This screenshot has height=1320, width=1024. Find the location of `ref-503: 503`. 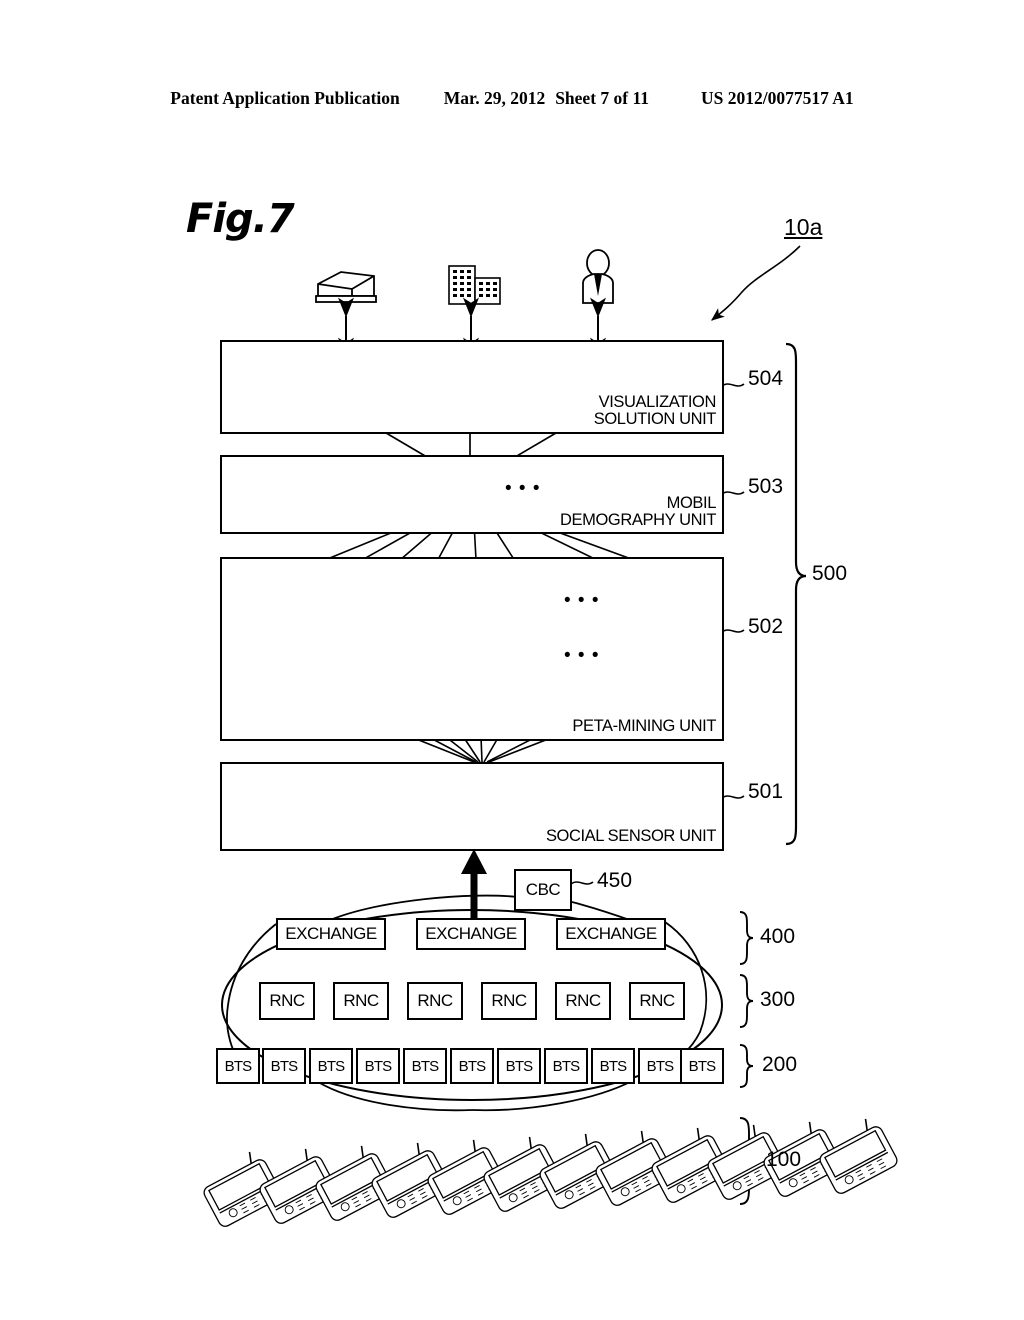

ref-503: 503 is located at coordinates (766, 486).